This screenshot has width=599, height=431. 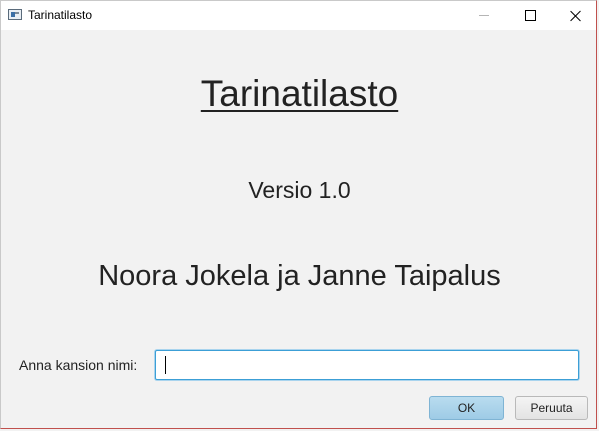 I want to click on maximize-icon, so click(x=530, y=15).